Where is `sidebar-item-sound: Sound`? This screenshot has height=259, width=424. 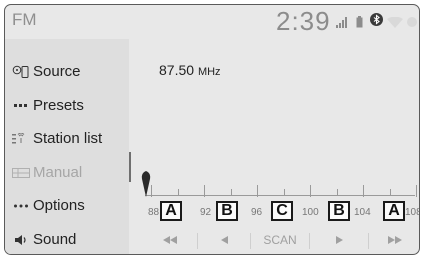
sidebar-item-sound: Sound is located at coordinates (67, 238).